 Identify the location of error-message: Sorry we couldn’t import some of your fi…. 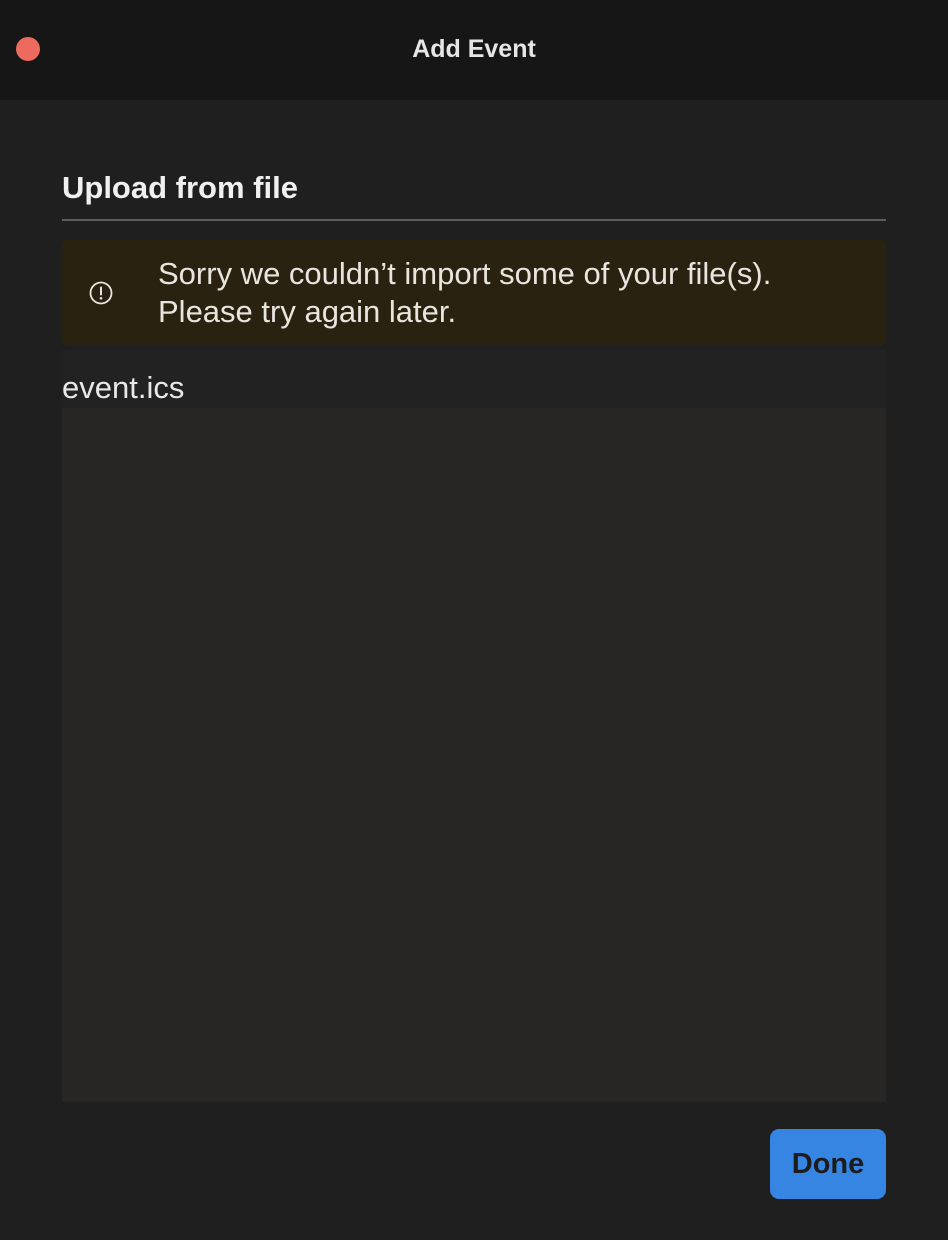
(508, 293).